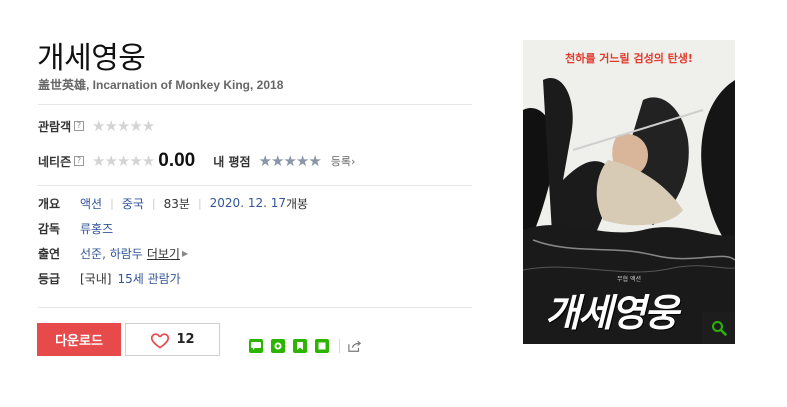 Image resolution: width=787 pixels, height=407 pixels. Describe the element at coordinates (123, 161) in the screenshot. I see `netizen-stars: ★★★★★` at that location.